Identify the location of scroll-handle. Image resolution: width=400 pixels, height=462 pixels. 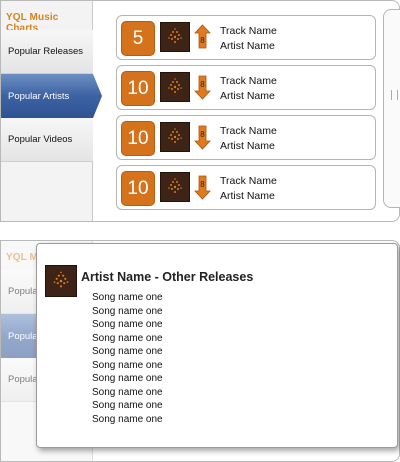
(391, 108).